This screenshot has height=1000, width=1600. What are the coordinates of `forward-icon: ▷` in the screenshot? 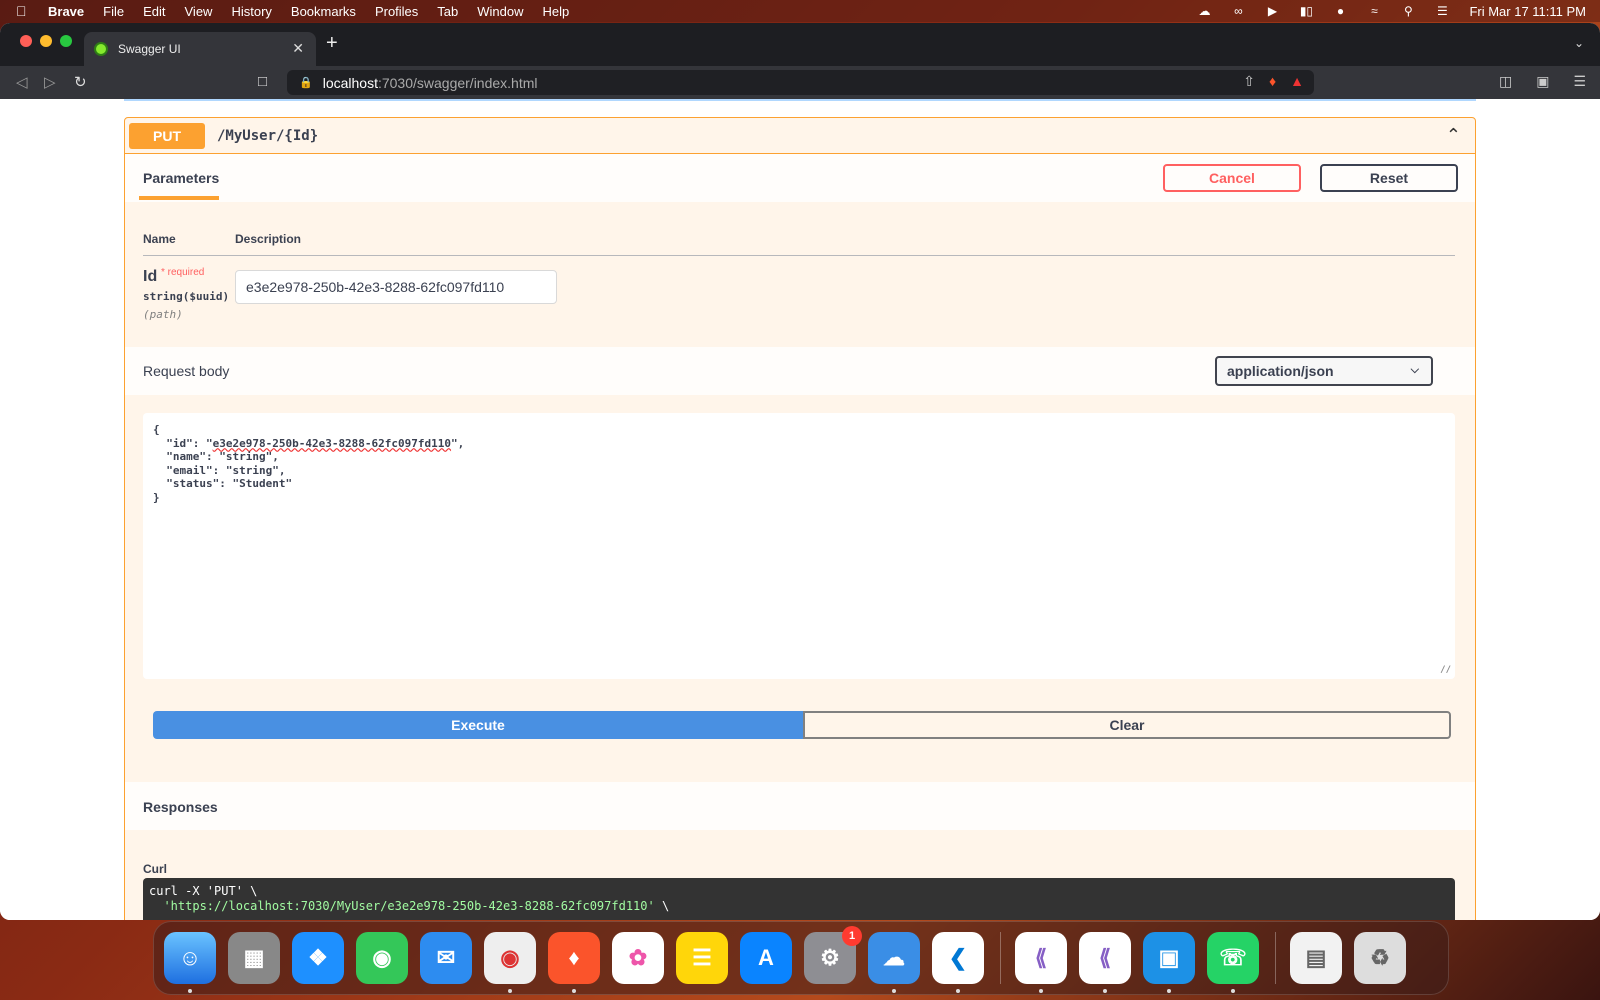 It's located at (50, 82).